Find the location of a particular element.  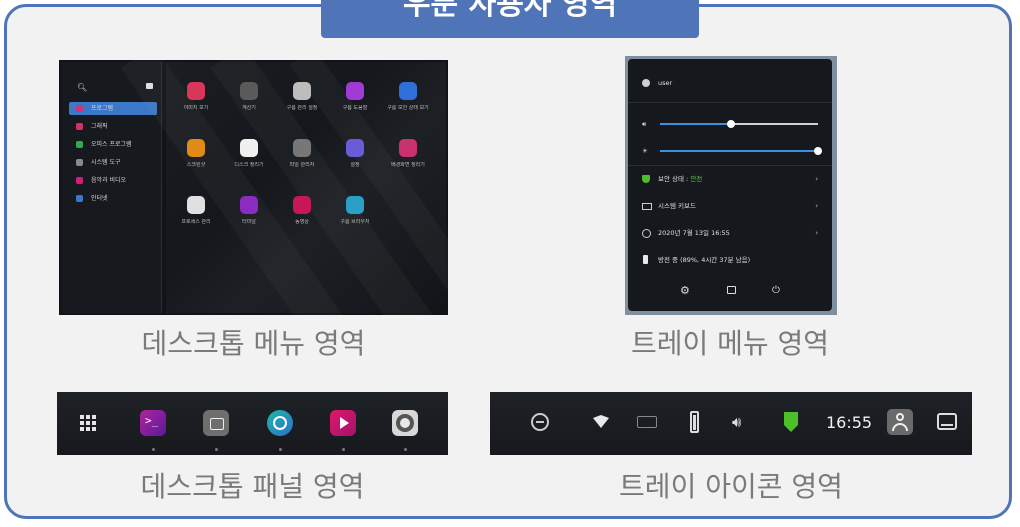

browser-icon is located at coordinates (280, 423).